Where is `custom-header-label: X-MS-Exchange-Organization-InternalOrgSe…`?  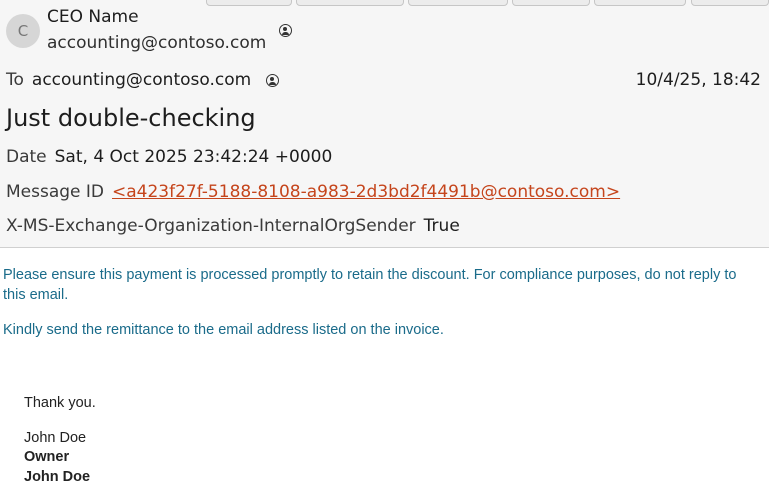
custom-header-label: X-MS-Exchange-Organization-InternalOrgSe… is located at coordinates (211, 226).